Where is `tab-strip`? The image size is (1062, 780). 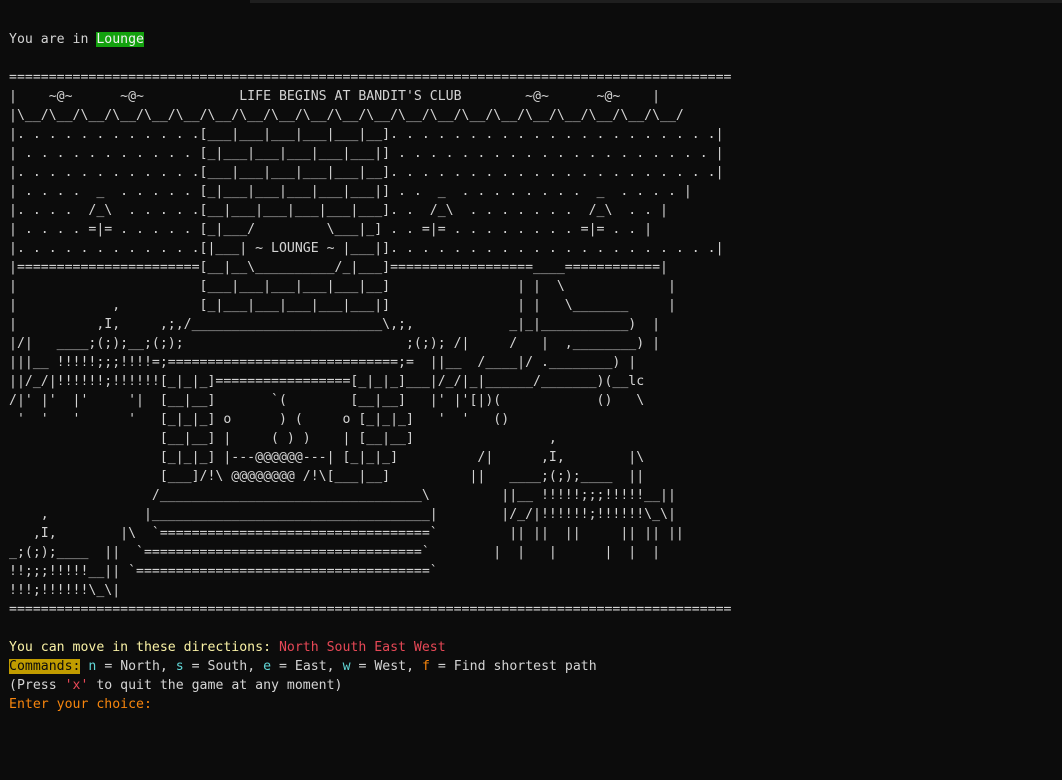 tab-strip is located at coordinates (531, 1).